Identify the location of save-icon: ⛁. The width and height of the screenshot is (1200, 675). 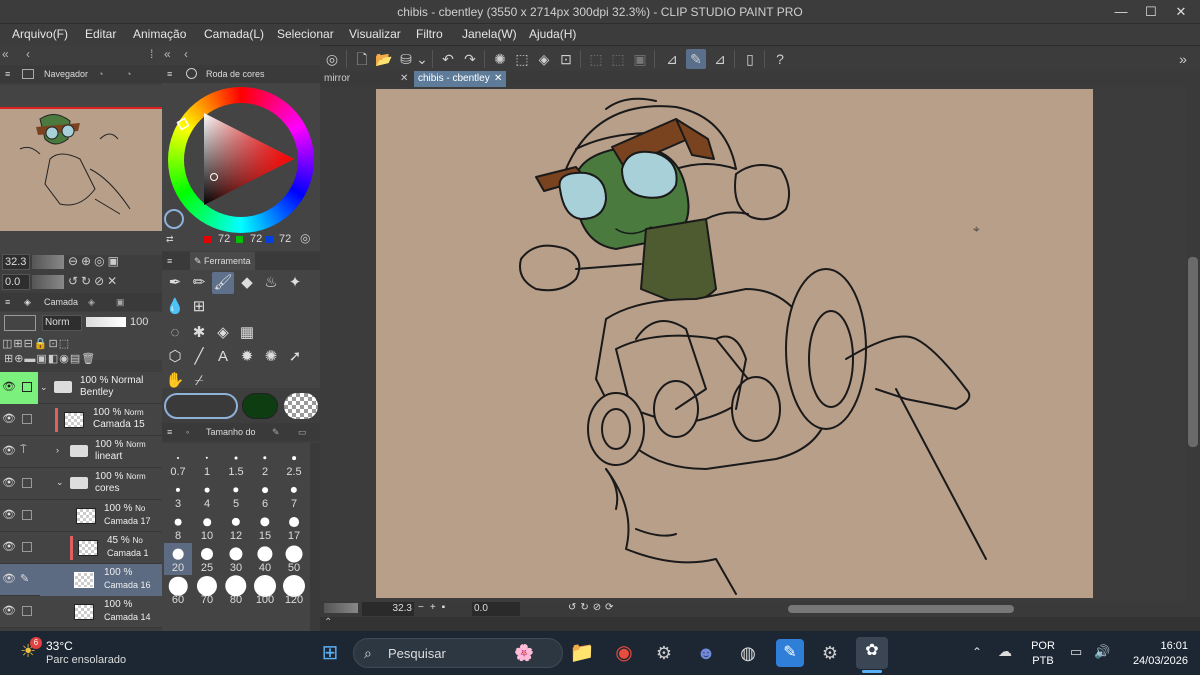
(406, 59).